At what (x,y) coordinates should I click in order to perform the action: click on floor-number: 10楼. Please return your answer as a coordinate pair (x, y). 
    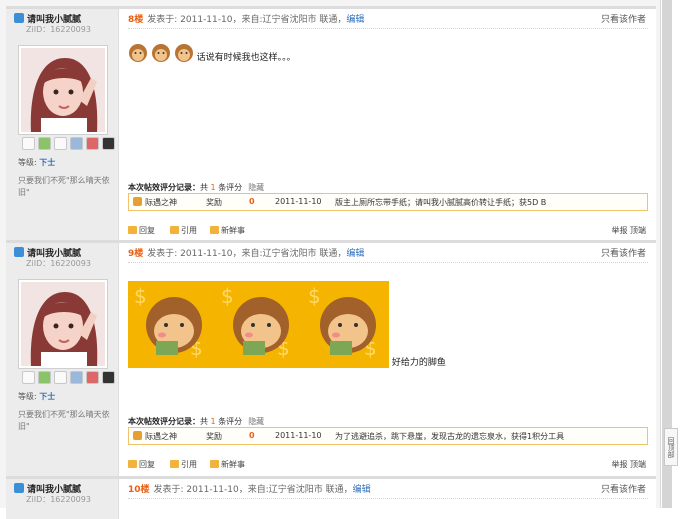
    Looking at the image, I should click on (139, 490).